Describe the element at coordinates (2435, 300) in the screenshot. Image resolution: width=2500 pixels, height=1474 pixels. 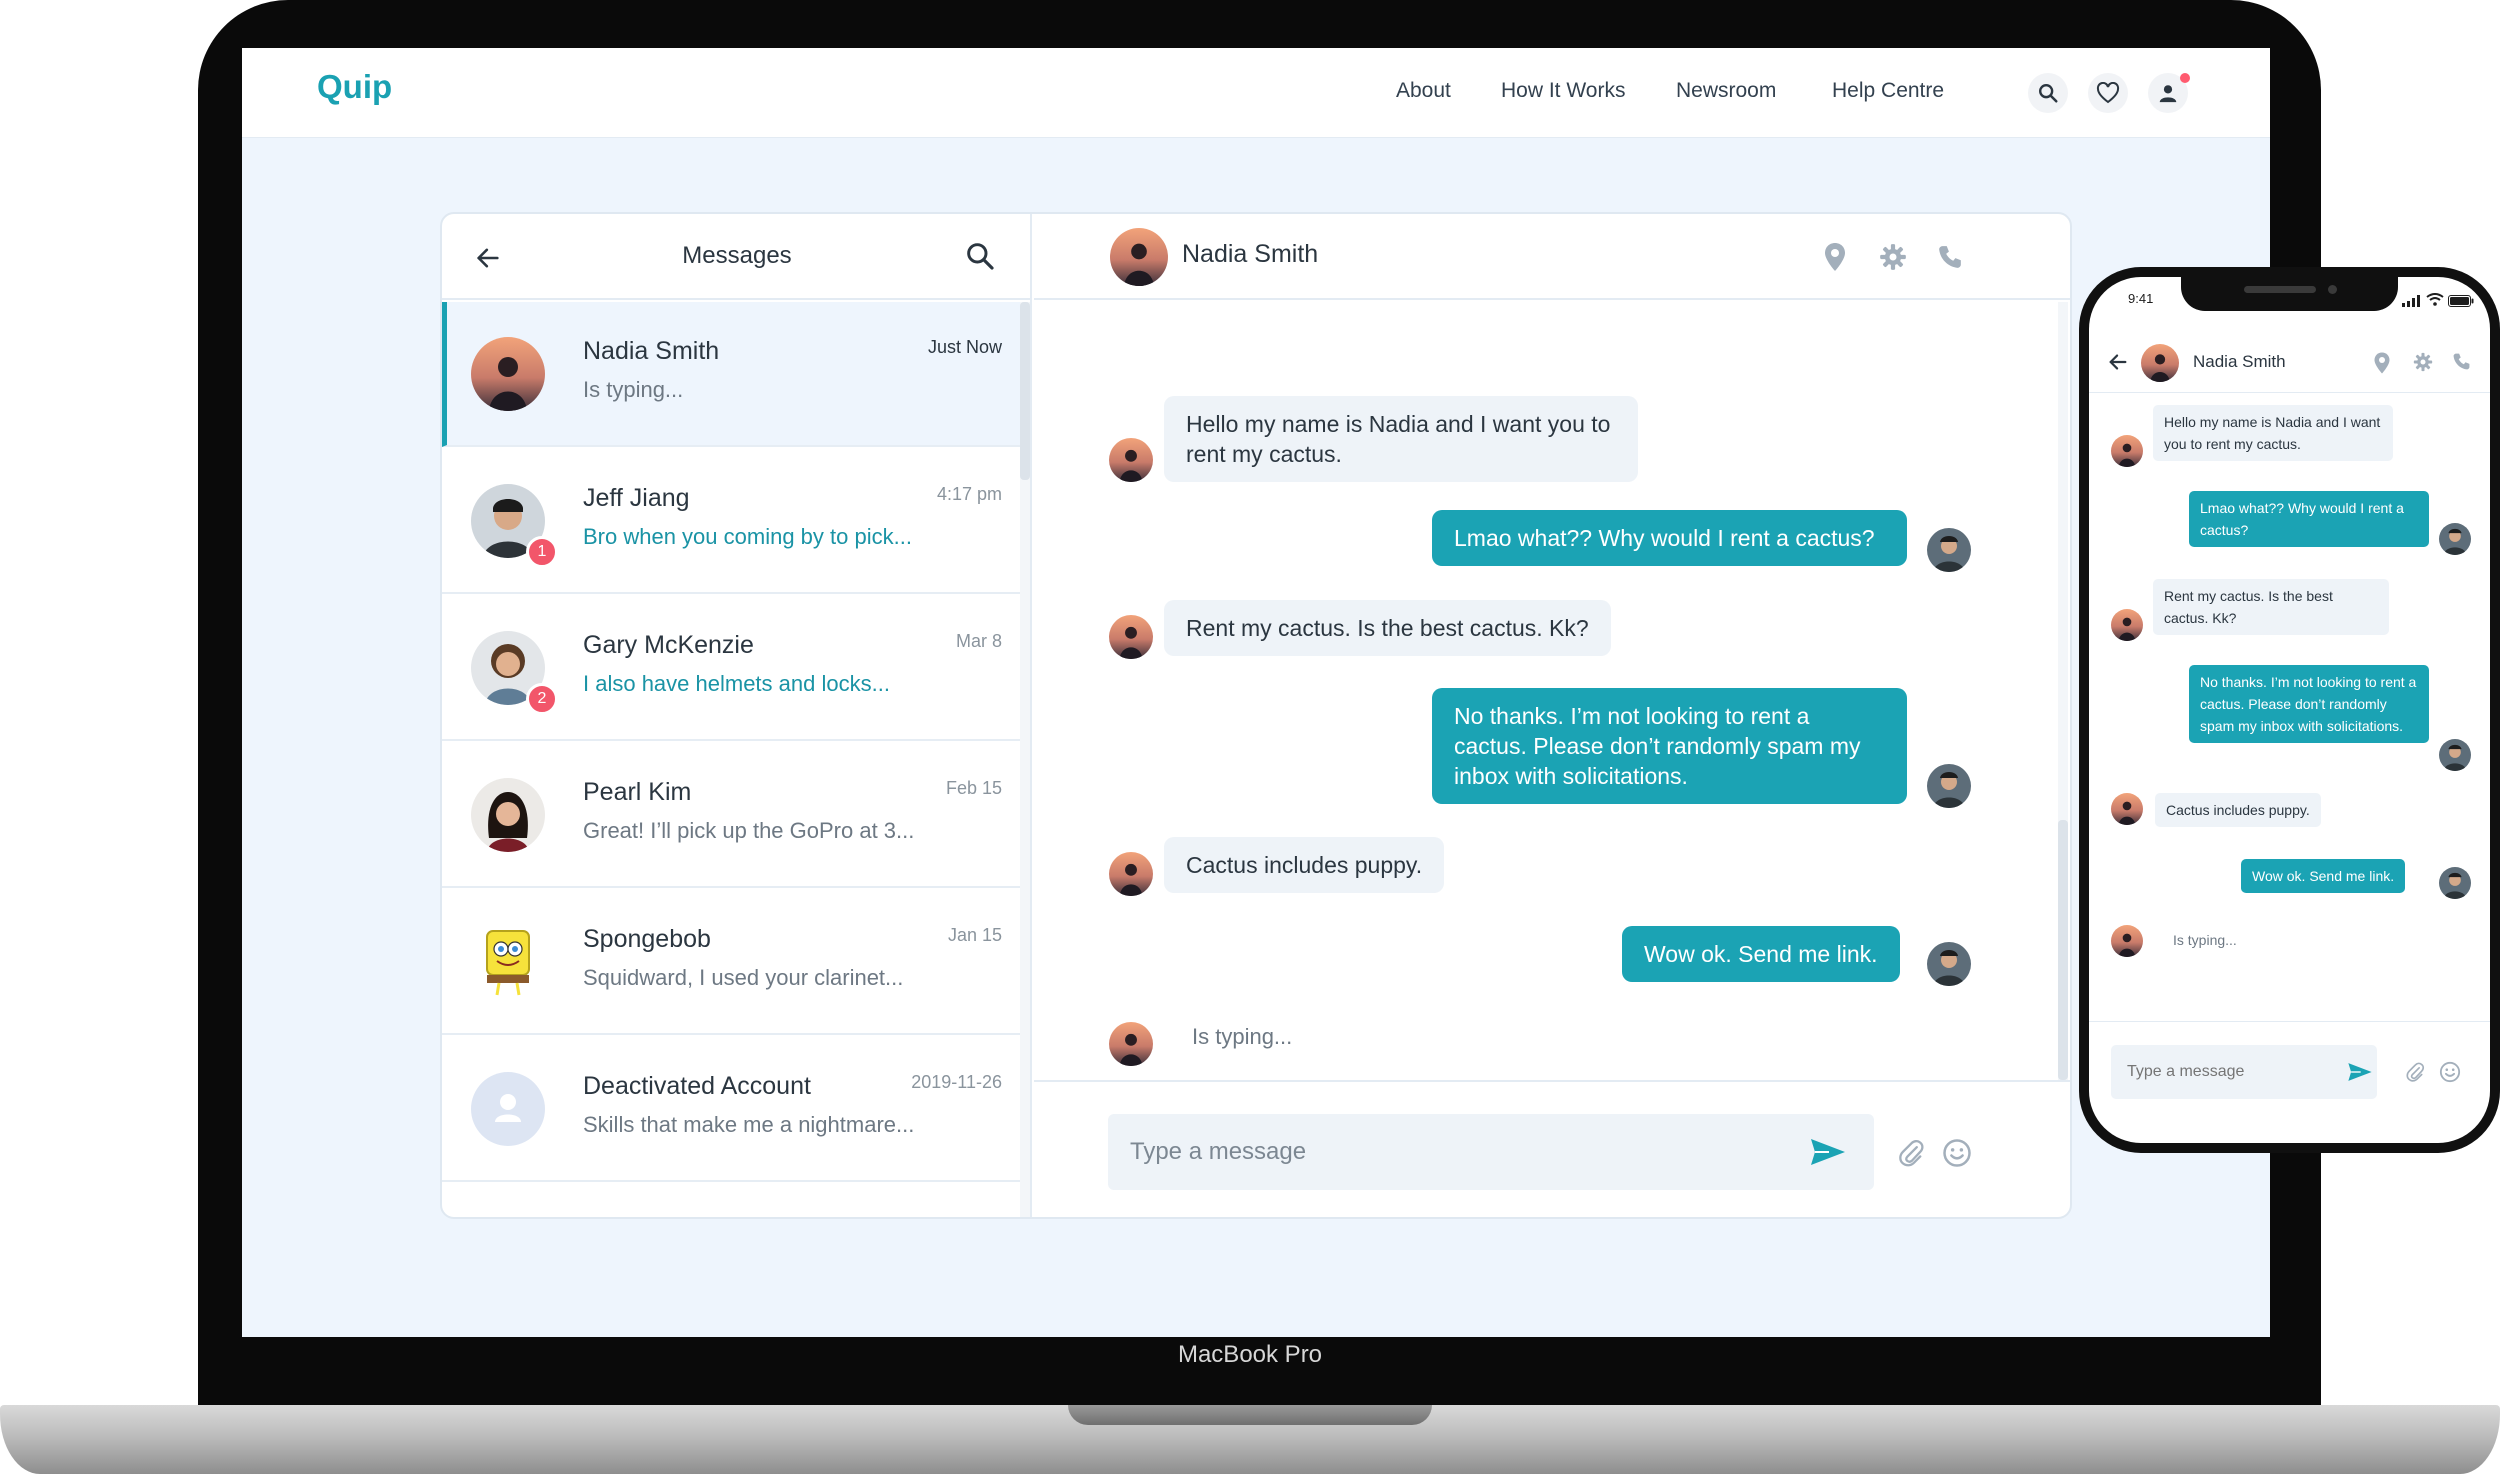
I see `phone-wifi-icon` at that location.